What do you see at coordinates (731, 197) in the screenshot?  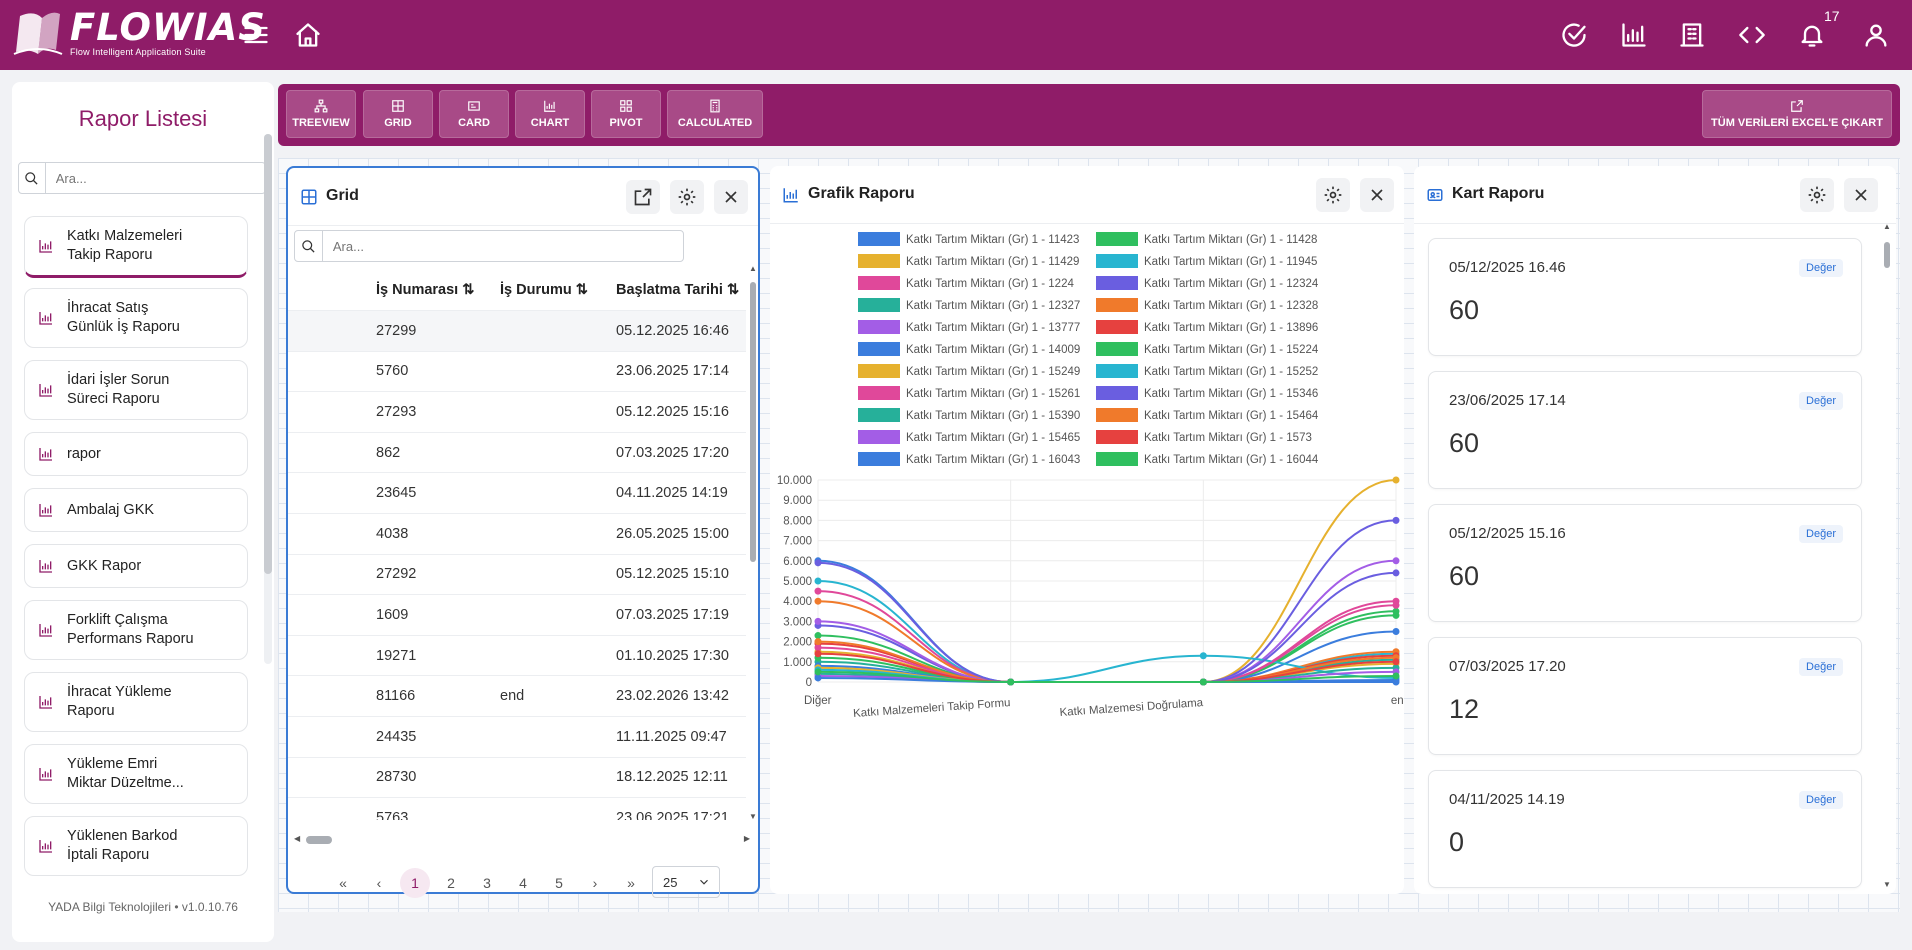 I see `grid-close-button` at bounding box center [731, 197].